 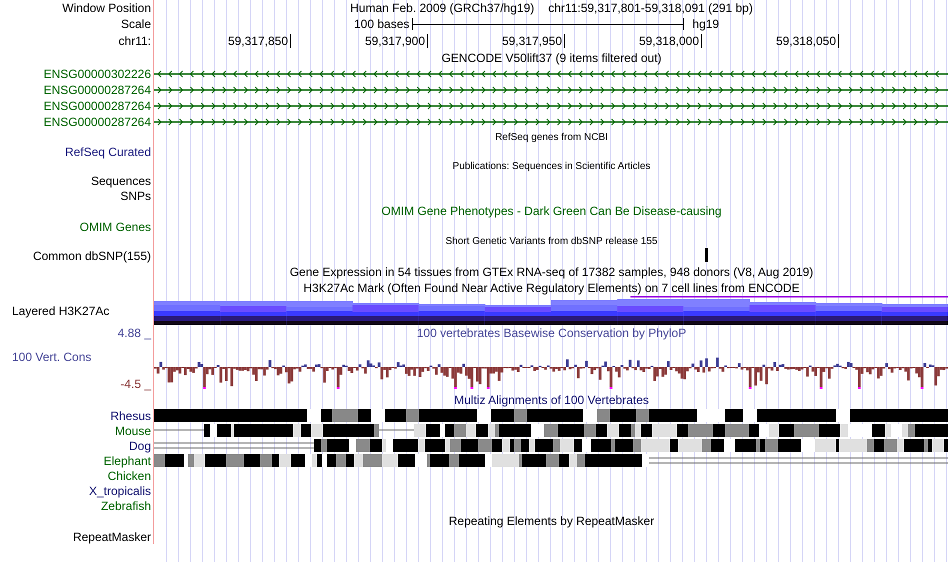 I want to click on track-label: RepeatMasker, so click(x=111, y=537).